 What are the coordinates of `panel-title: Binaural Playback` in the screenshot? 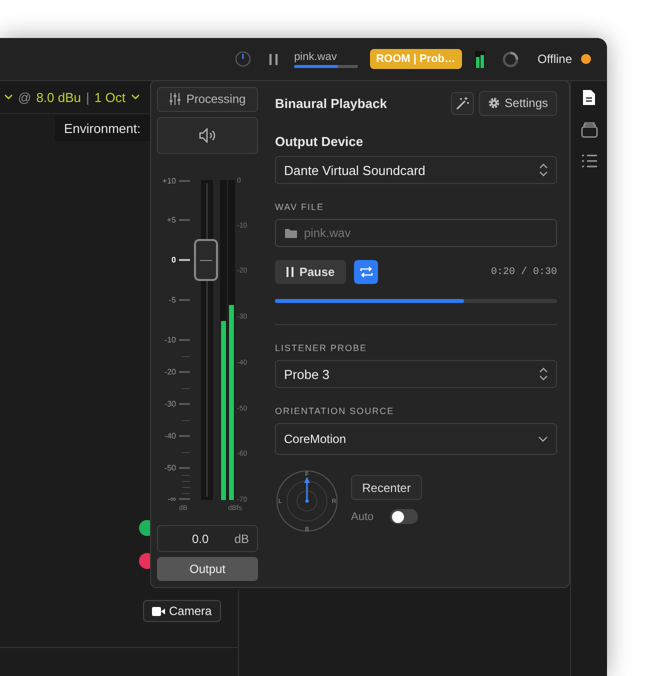 It's located at (331, 103).